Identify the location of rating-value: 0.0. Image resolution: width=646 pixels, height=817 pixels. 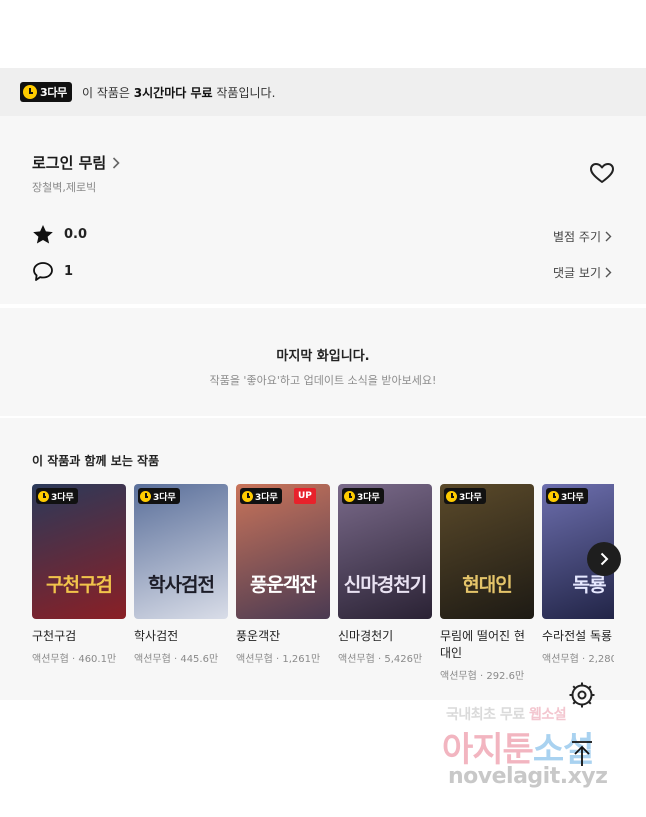
(76, 234).